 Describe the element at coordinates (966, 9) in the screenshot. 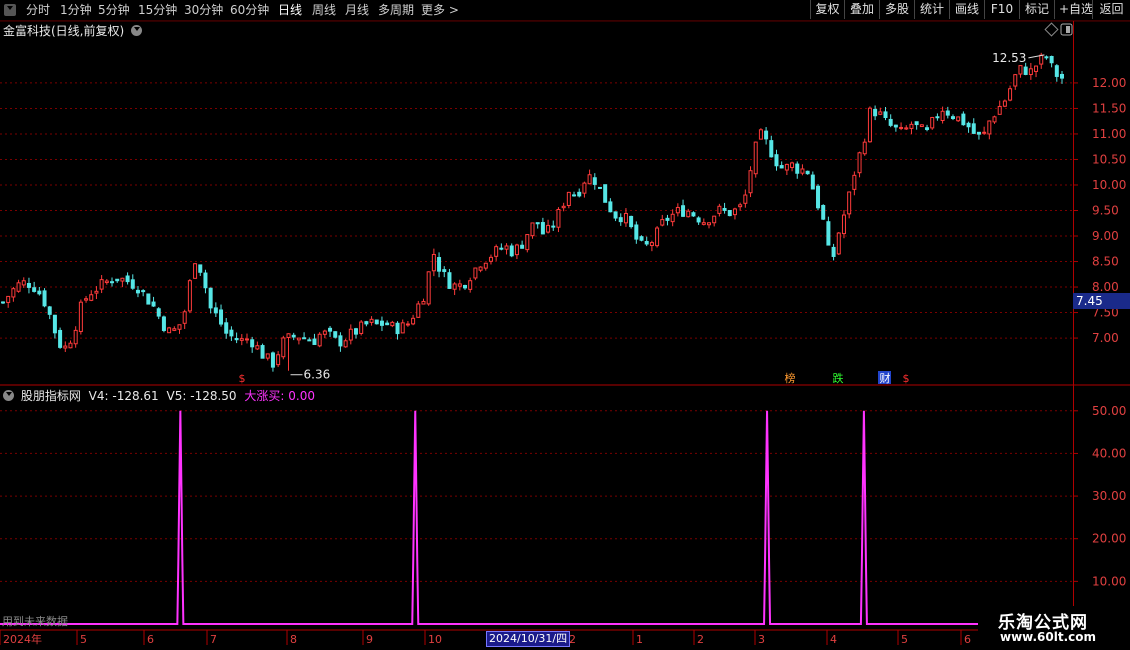

I see `toolbar-button-4: 画线` at that location.